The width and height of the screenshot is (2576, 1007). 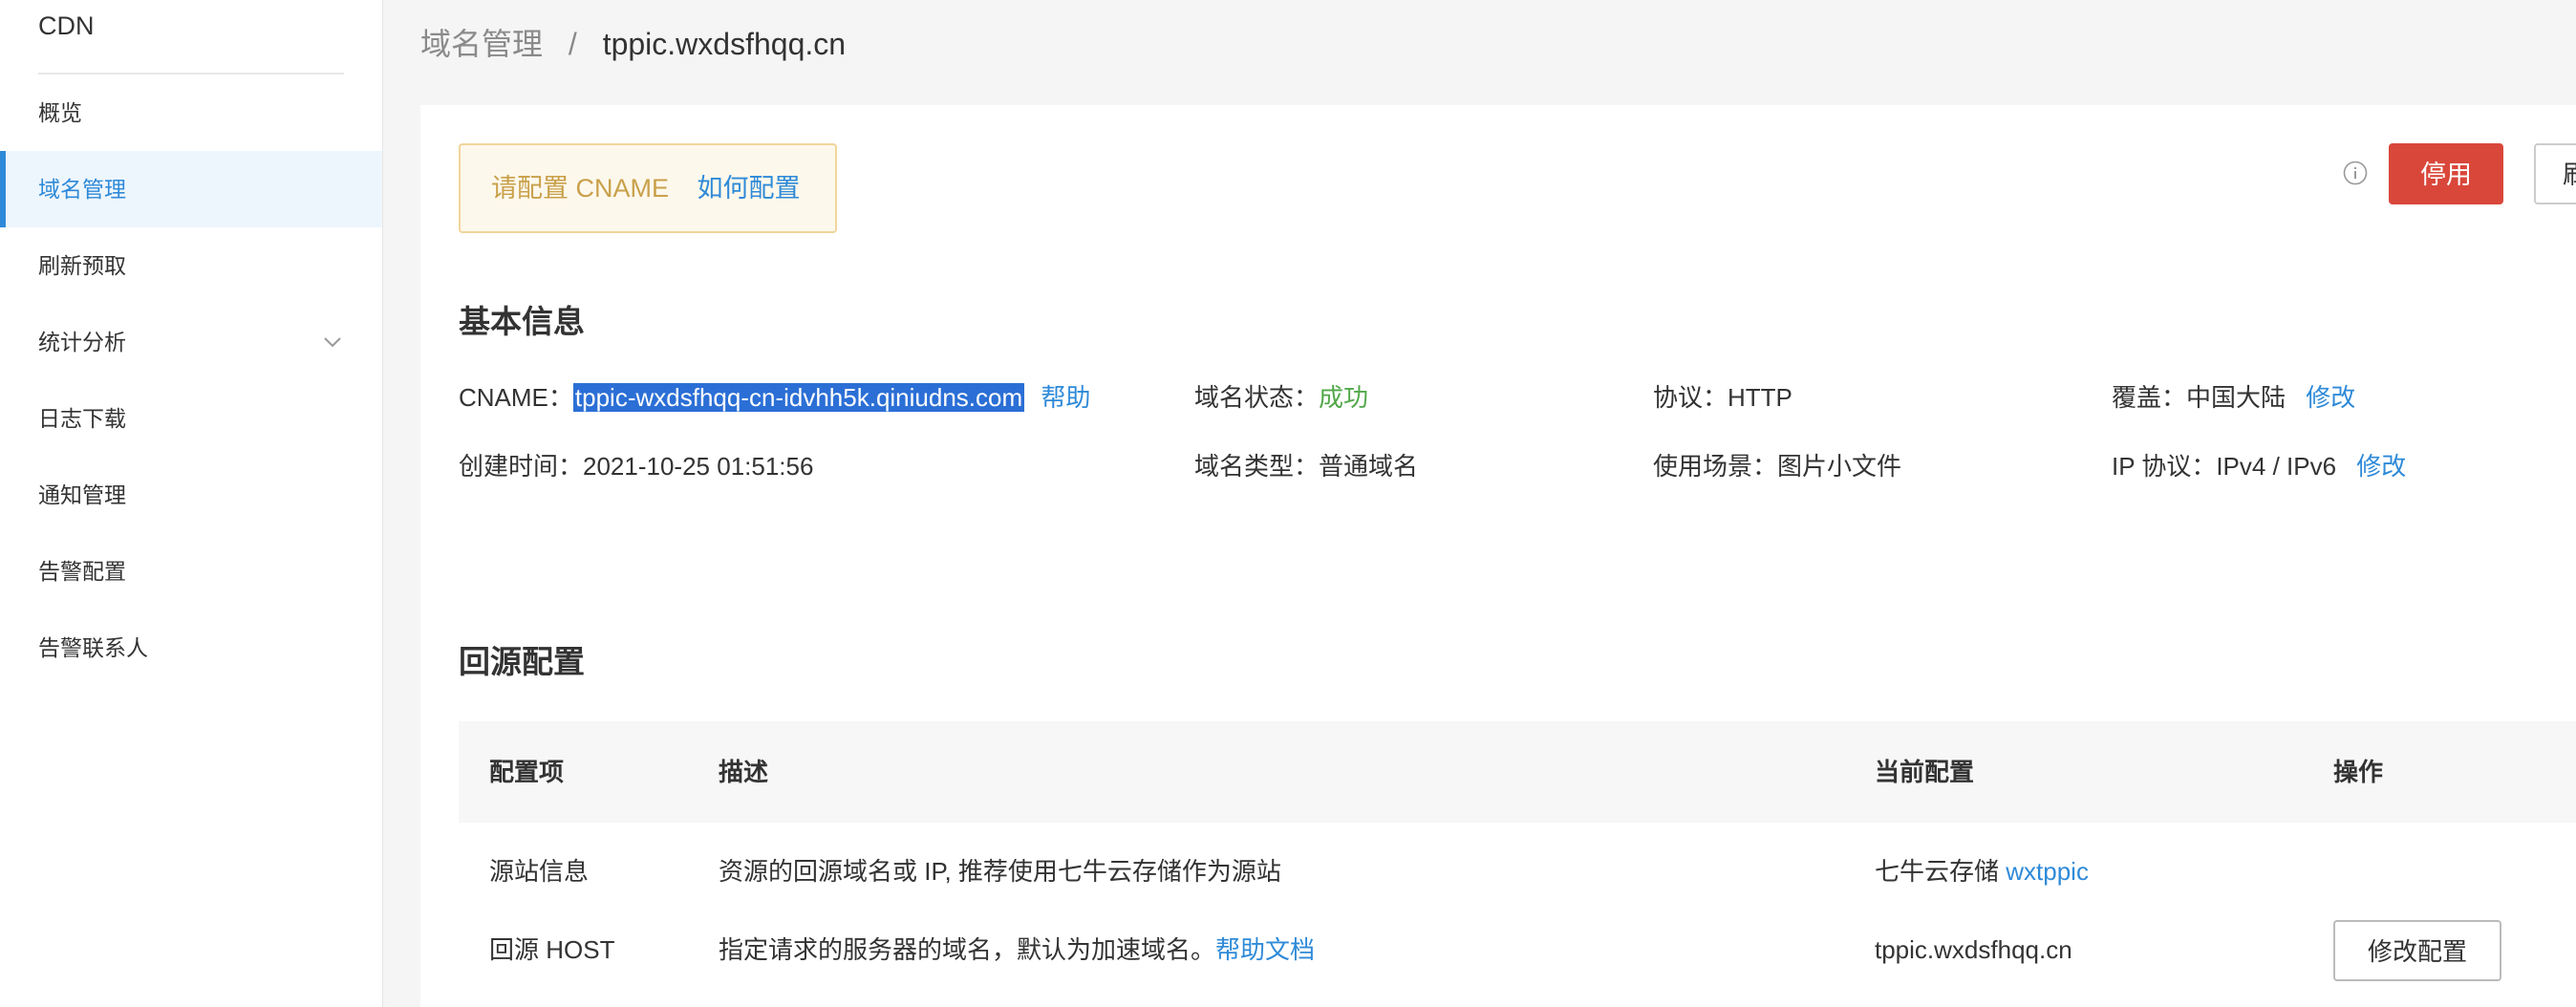 What do you see at coordinates (2149, 398) in the screenshot?
I see `coverage-label: 覆盖：` at bounding box center [2149, 398].